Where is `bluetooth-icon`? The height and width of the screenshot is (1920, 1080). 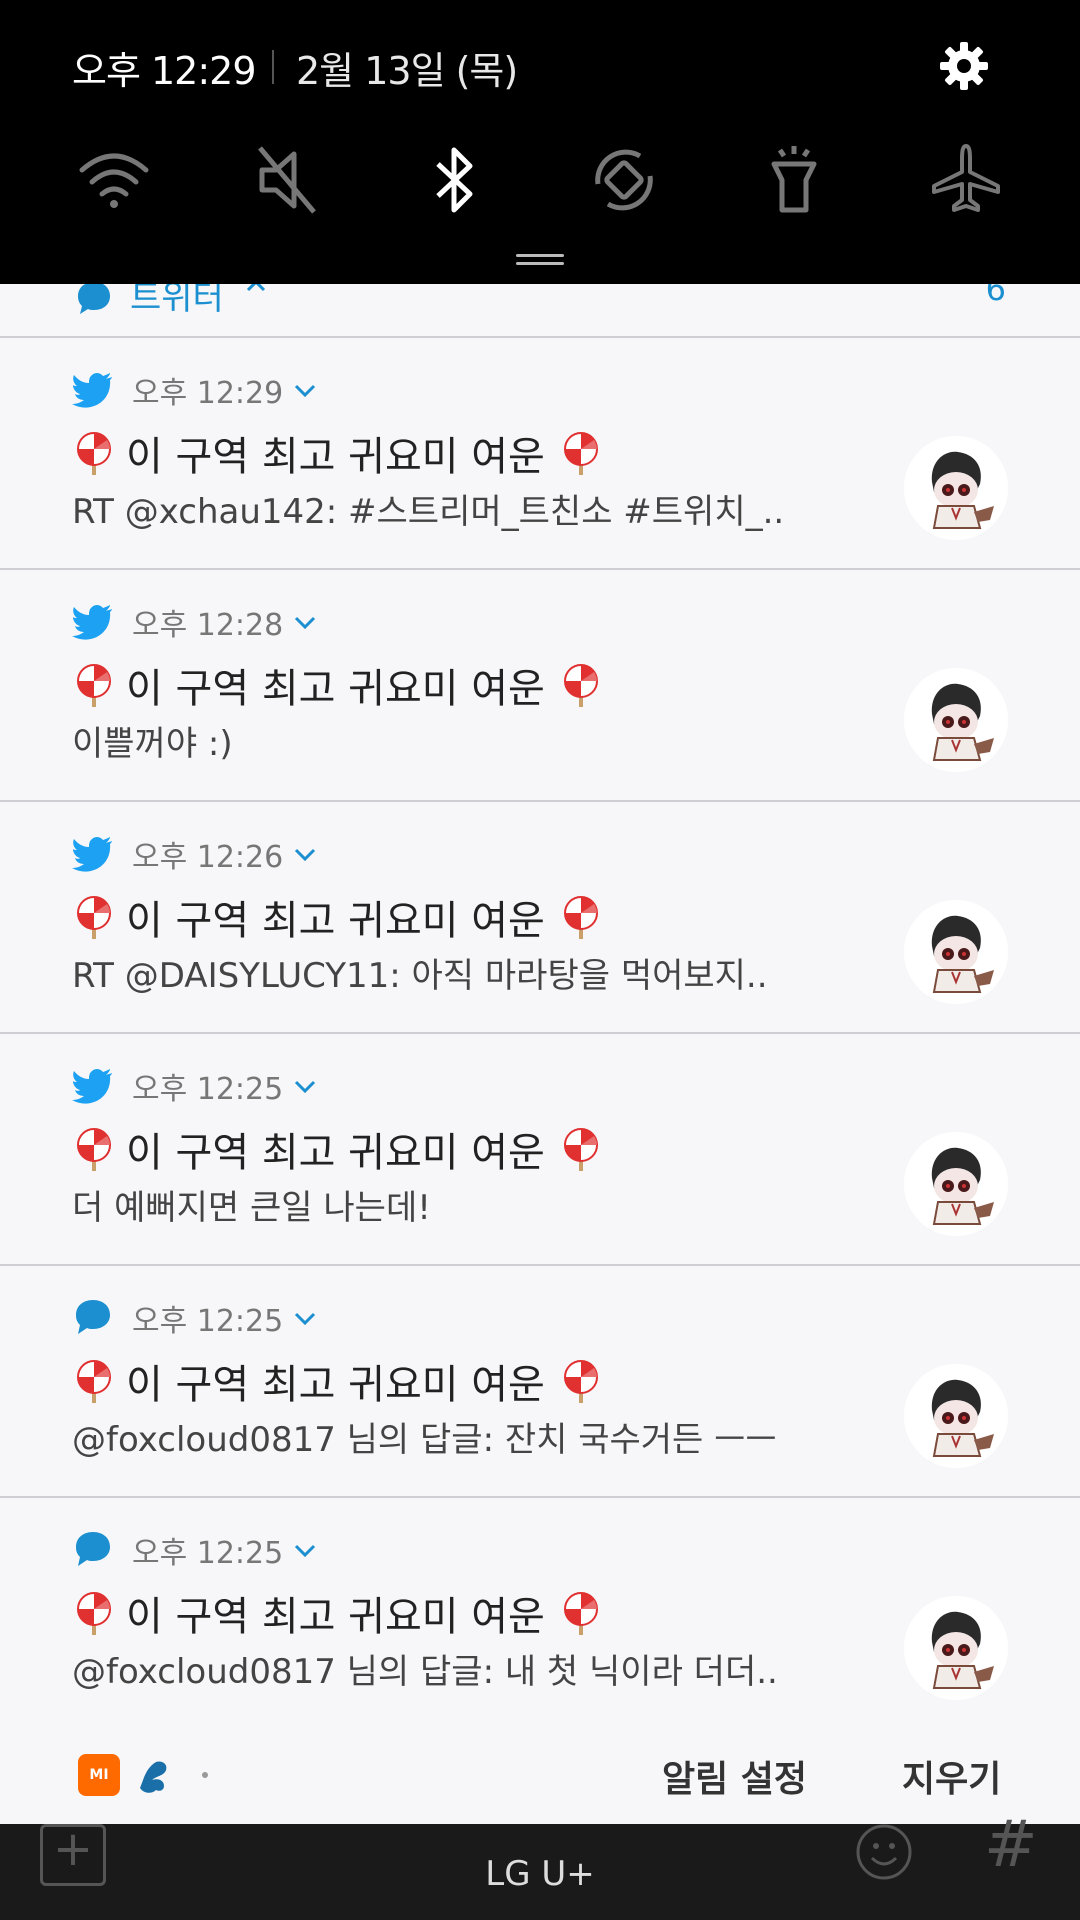
bluetooth-icon is located at coordinates (454, 180).